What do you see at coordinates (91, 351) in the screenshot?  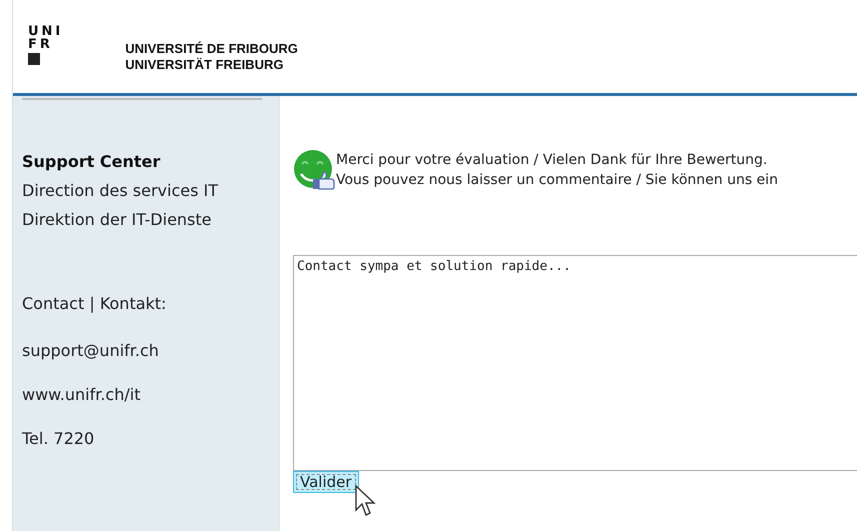 I see `contact-info: support@unifr.ch` at bounding box center [91, 351].